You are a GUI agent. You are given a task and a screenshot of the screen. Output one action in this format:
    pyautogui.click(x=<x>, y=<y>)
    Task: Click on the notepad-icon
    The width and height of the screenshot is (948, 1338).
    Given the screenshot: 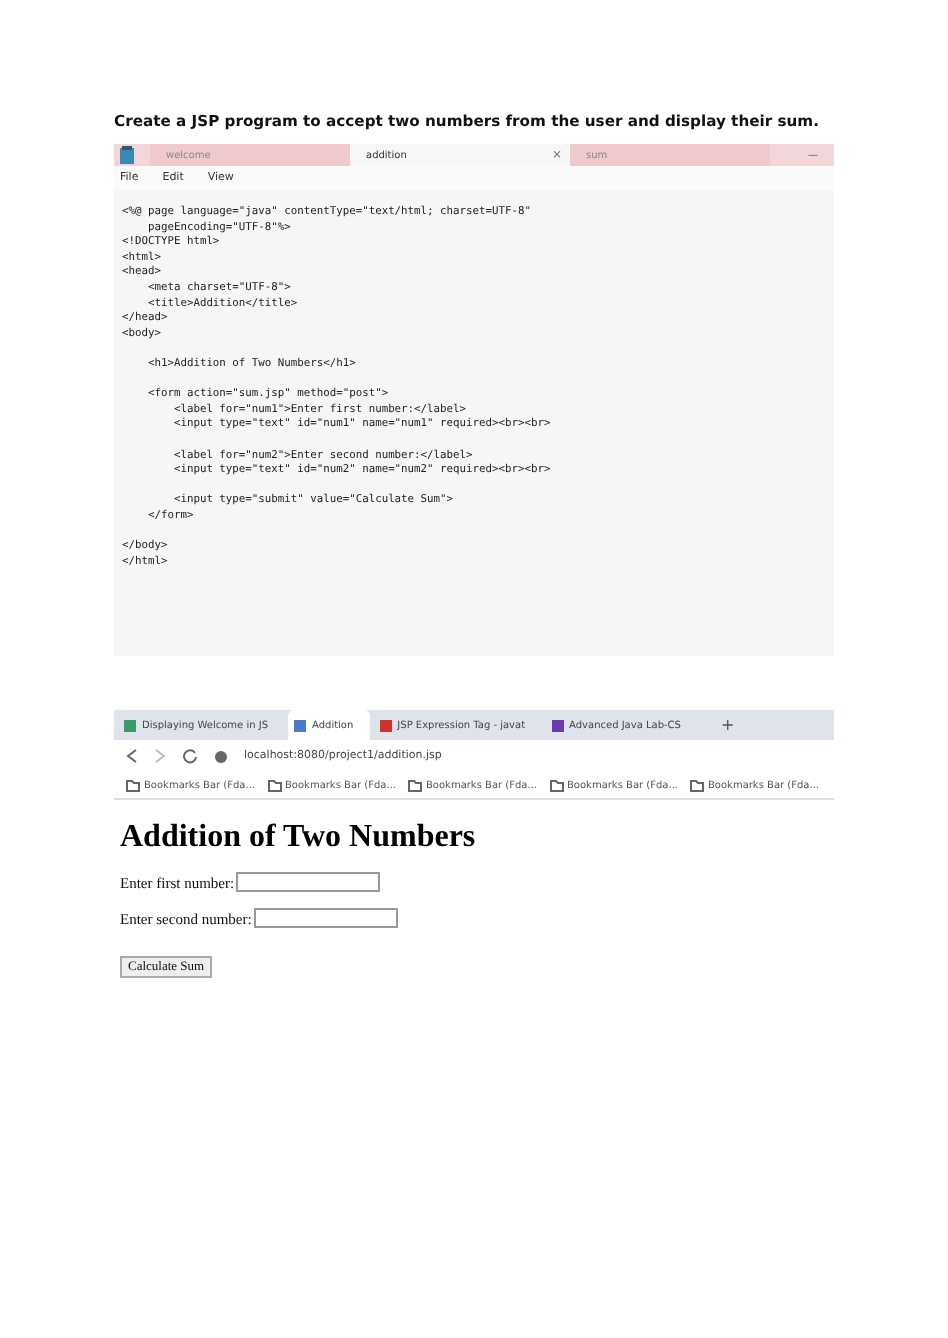 What is the action you would take?
    pyautogui.click(x=127, y=155)
    